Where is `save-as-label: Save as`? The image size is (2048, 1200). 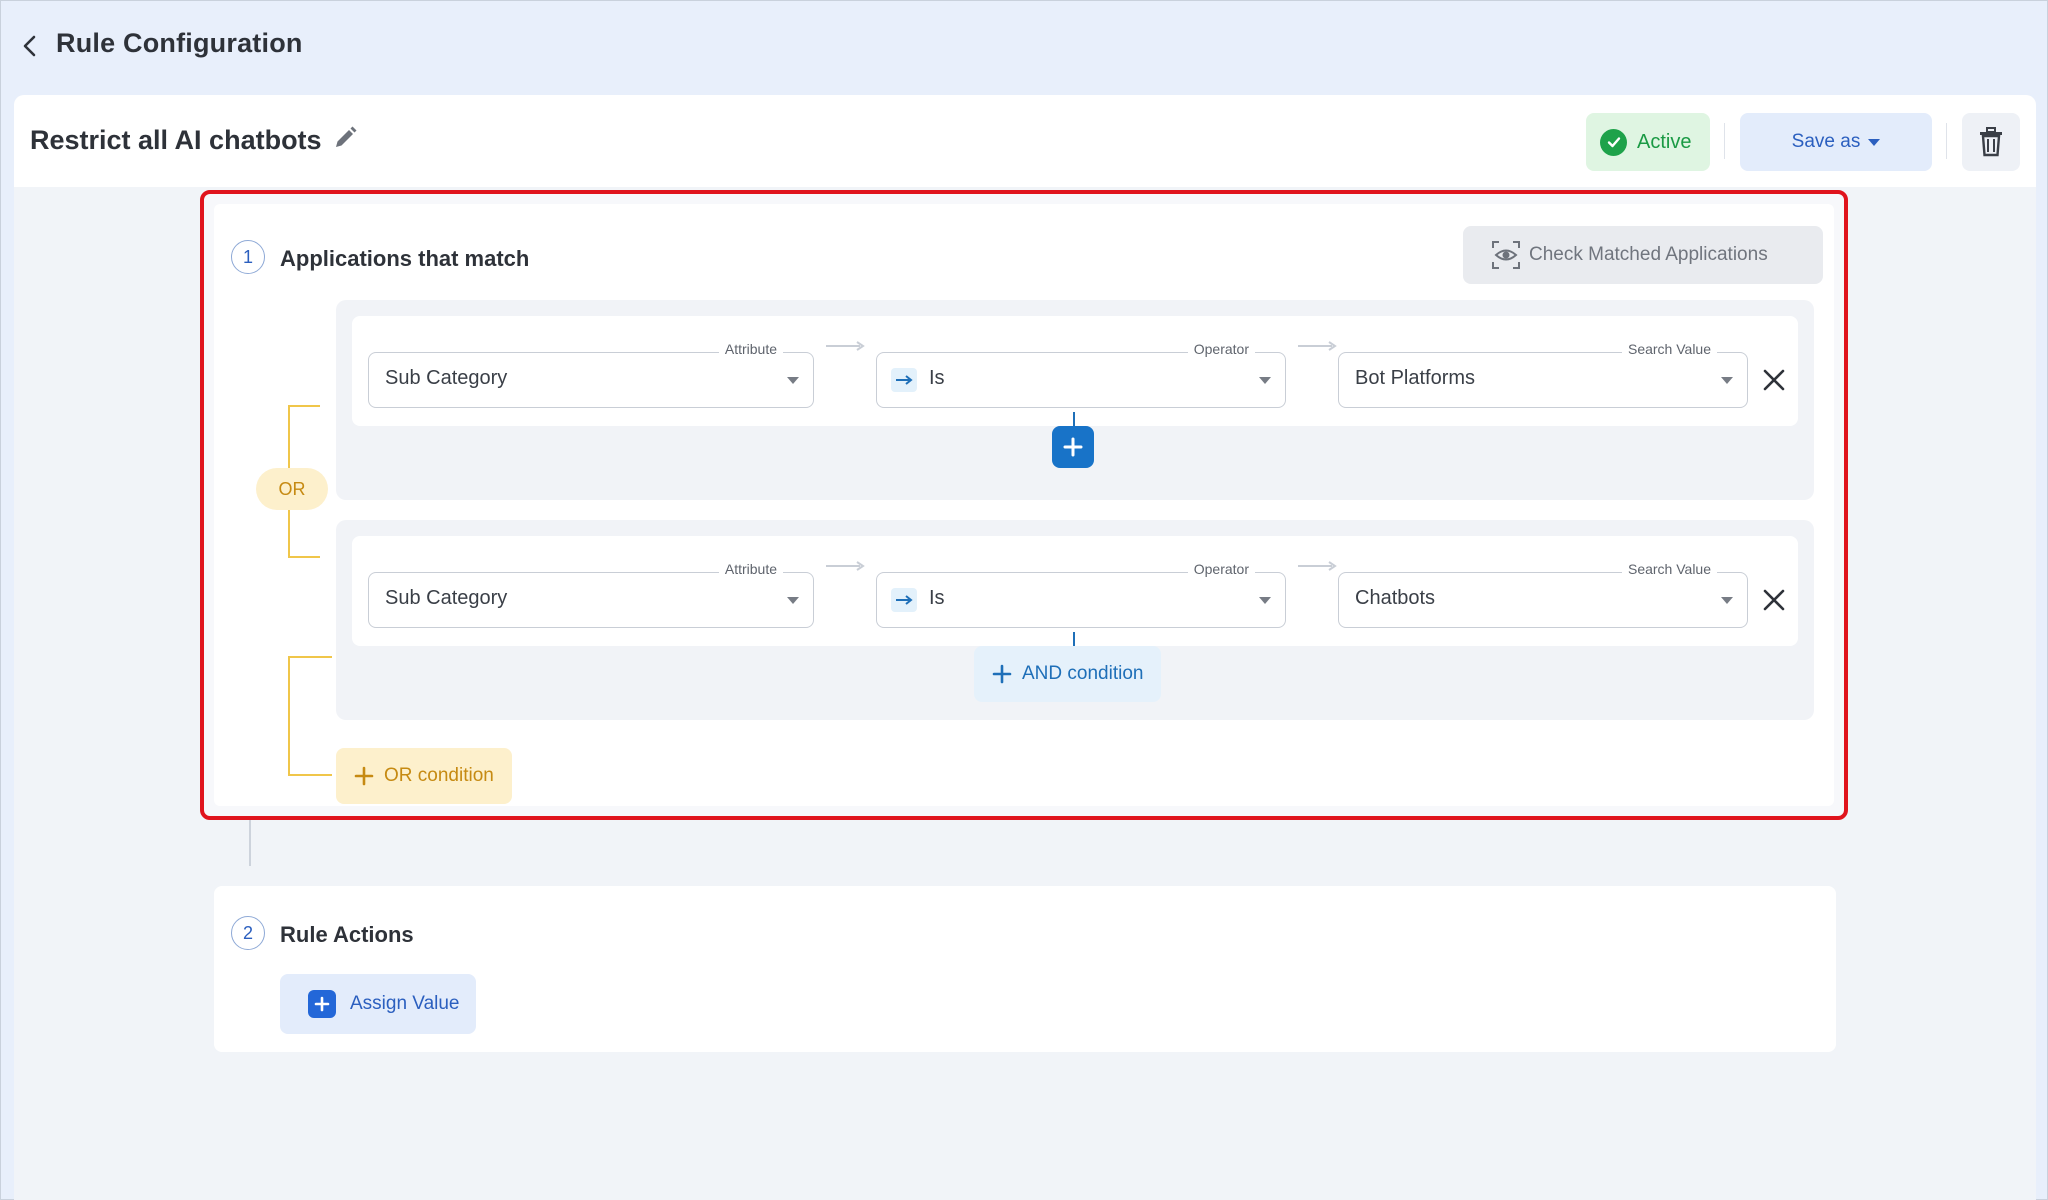
save-as-label: Save as is located at coordinates (1826, 141).